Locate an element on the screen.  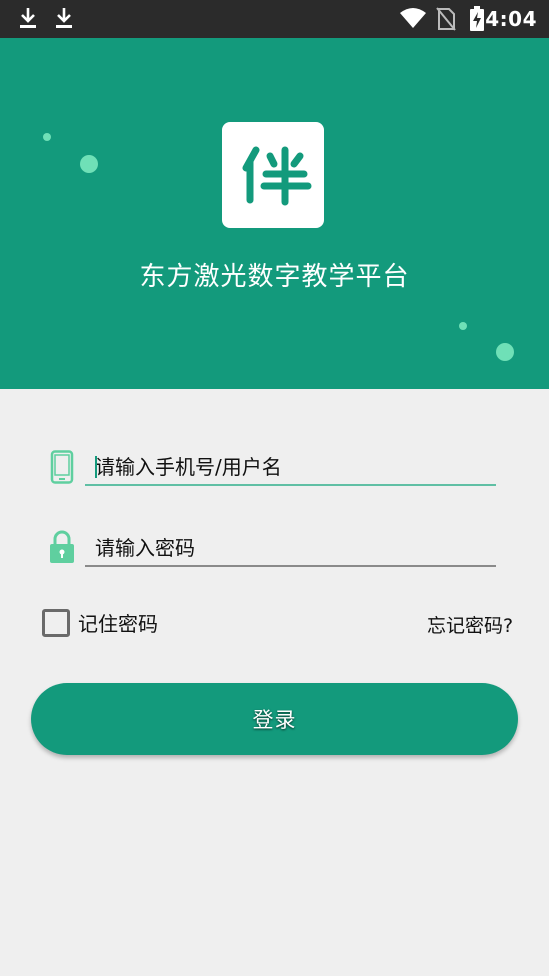
login-button: 登录 is located at coordinates (274, 719).